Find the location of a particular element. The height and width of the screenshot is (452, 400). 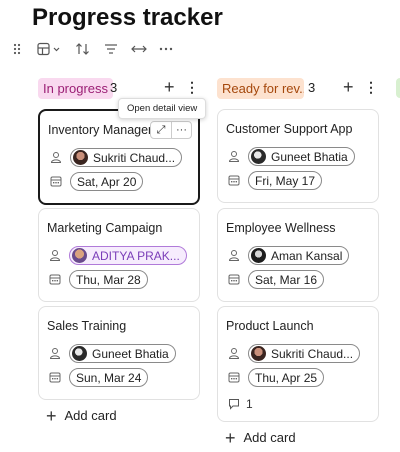

next-column-edge is located at coordinates (398, 88).